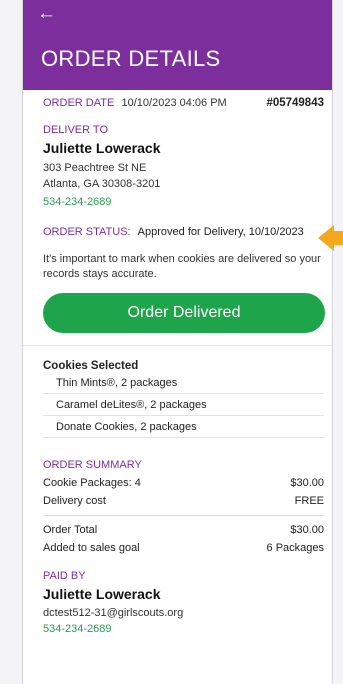 The width and height of the screenshot is (343, 684). Describe the element at coordinates (87, 232) in the screenshot. I see `order-status-label: ORDER STATUS:` at that location.